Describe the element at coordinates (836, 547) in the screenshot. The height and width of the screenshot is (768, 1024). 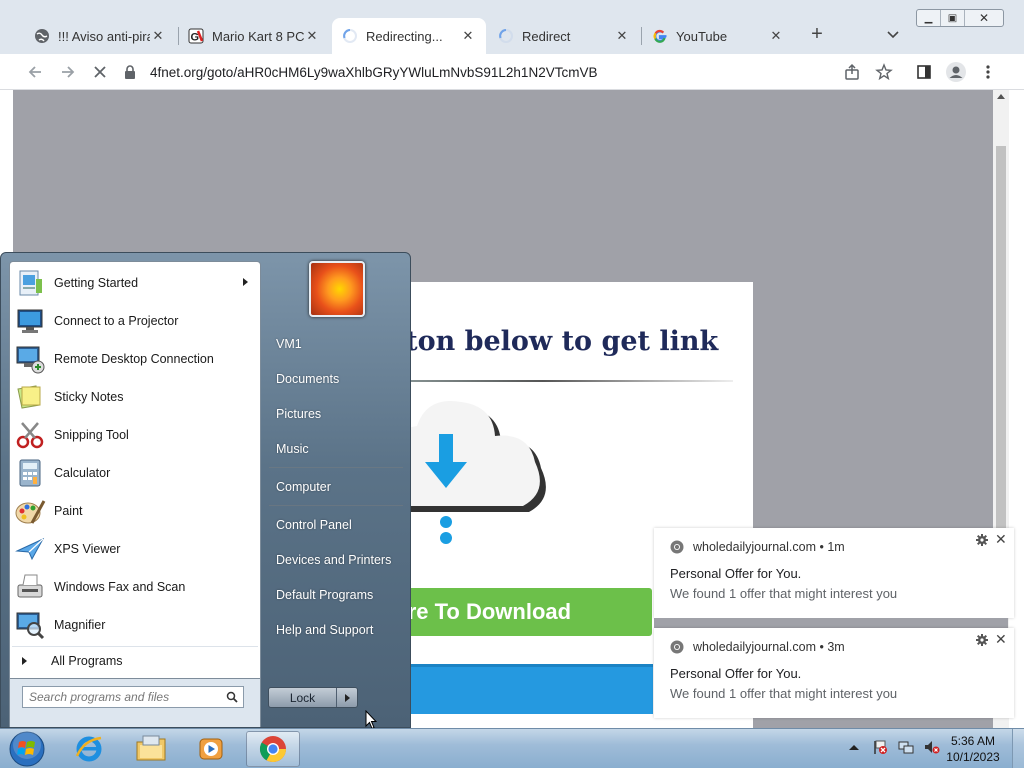
I see `notification-age: 1m` at that location.